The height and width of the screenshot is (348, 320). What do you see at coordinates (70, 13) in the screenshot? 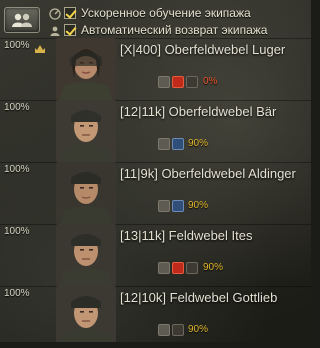
I see `speed-training-checkbox` at bounding box center [70, 13].